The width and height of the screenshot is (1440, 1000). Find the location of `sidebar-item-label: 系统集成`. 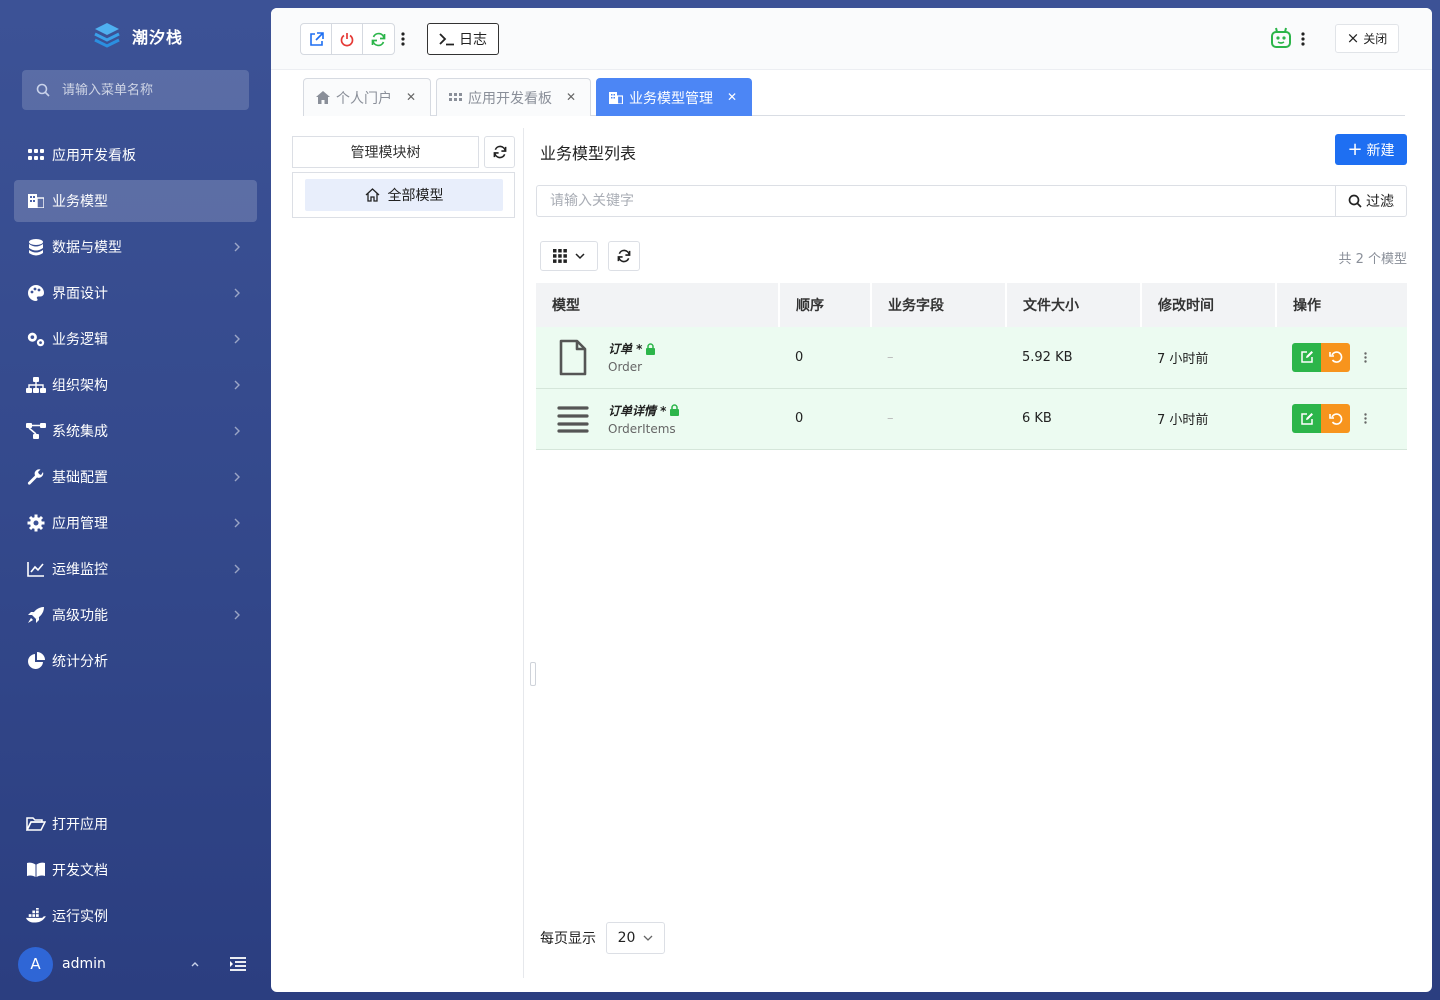

sidebar-item-label: 系统集成 is located at coordinates (80, 432).